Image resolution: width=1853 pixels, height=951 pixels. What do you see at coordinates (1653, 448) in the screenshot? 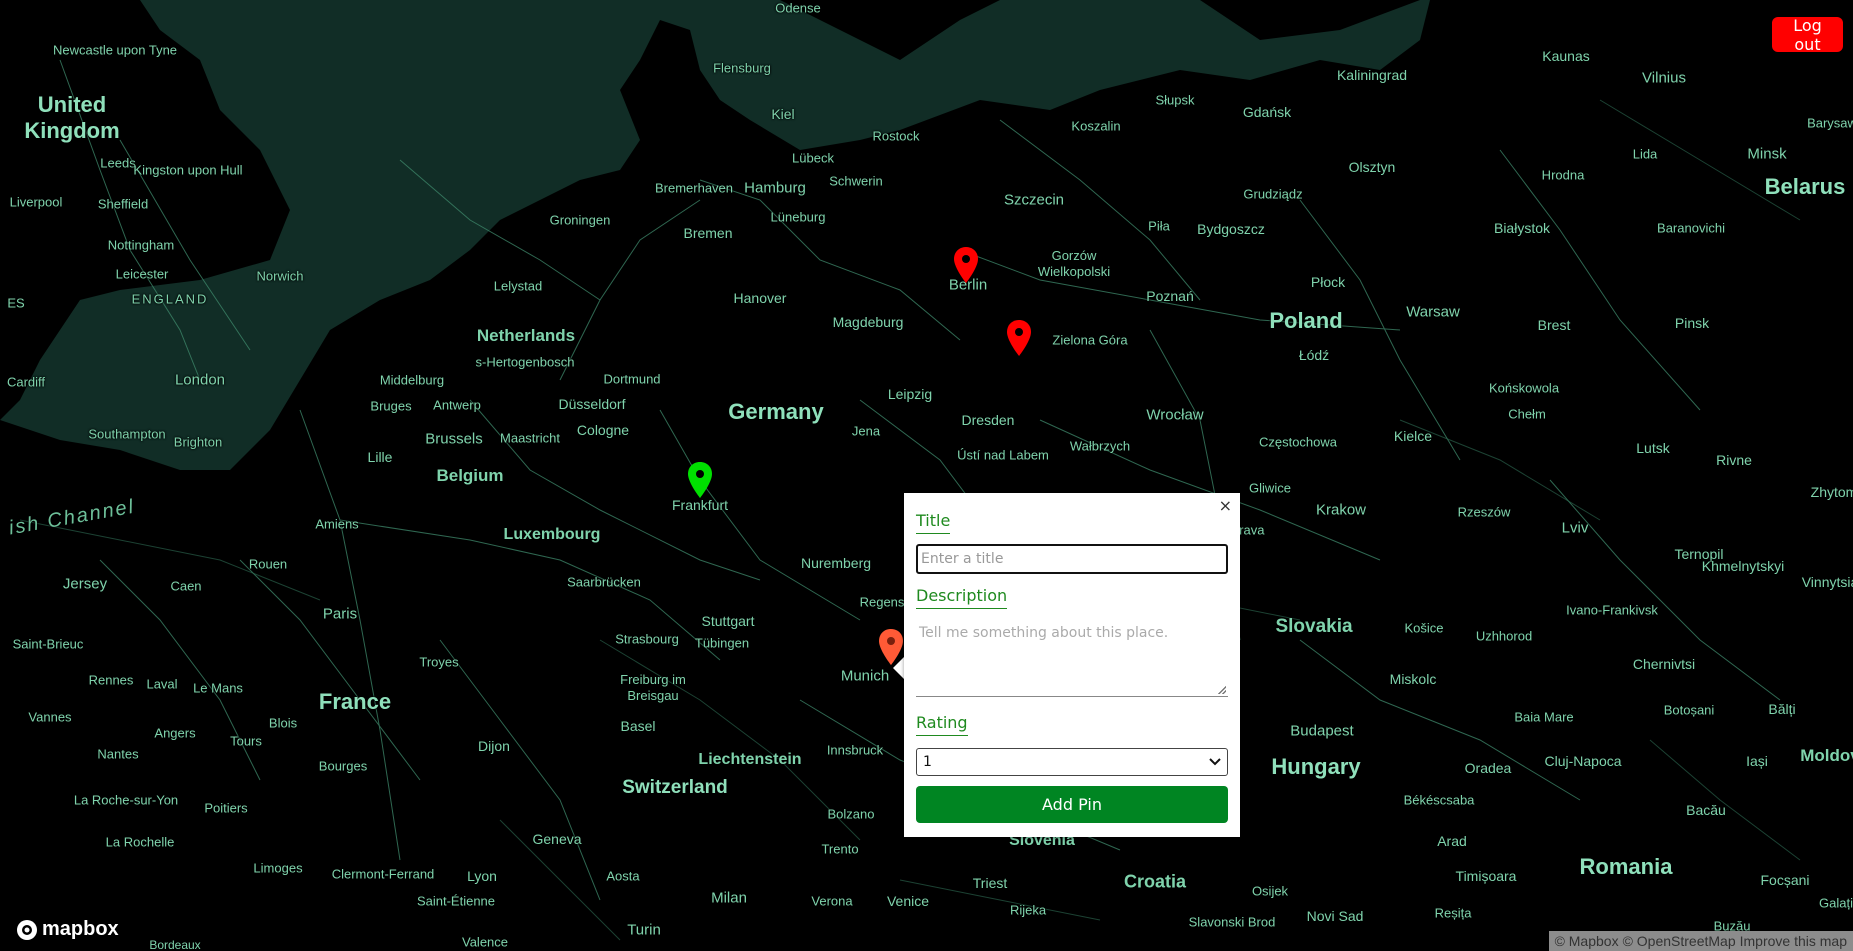
I see `map-label-lutsk: Lutsk` at bounding box center [1653, 448].